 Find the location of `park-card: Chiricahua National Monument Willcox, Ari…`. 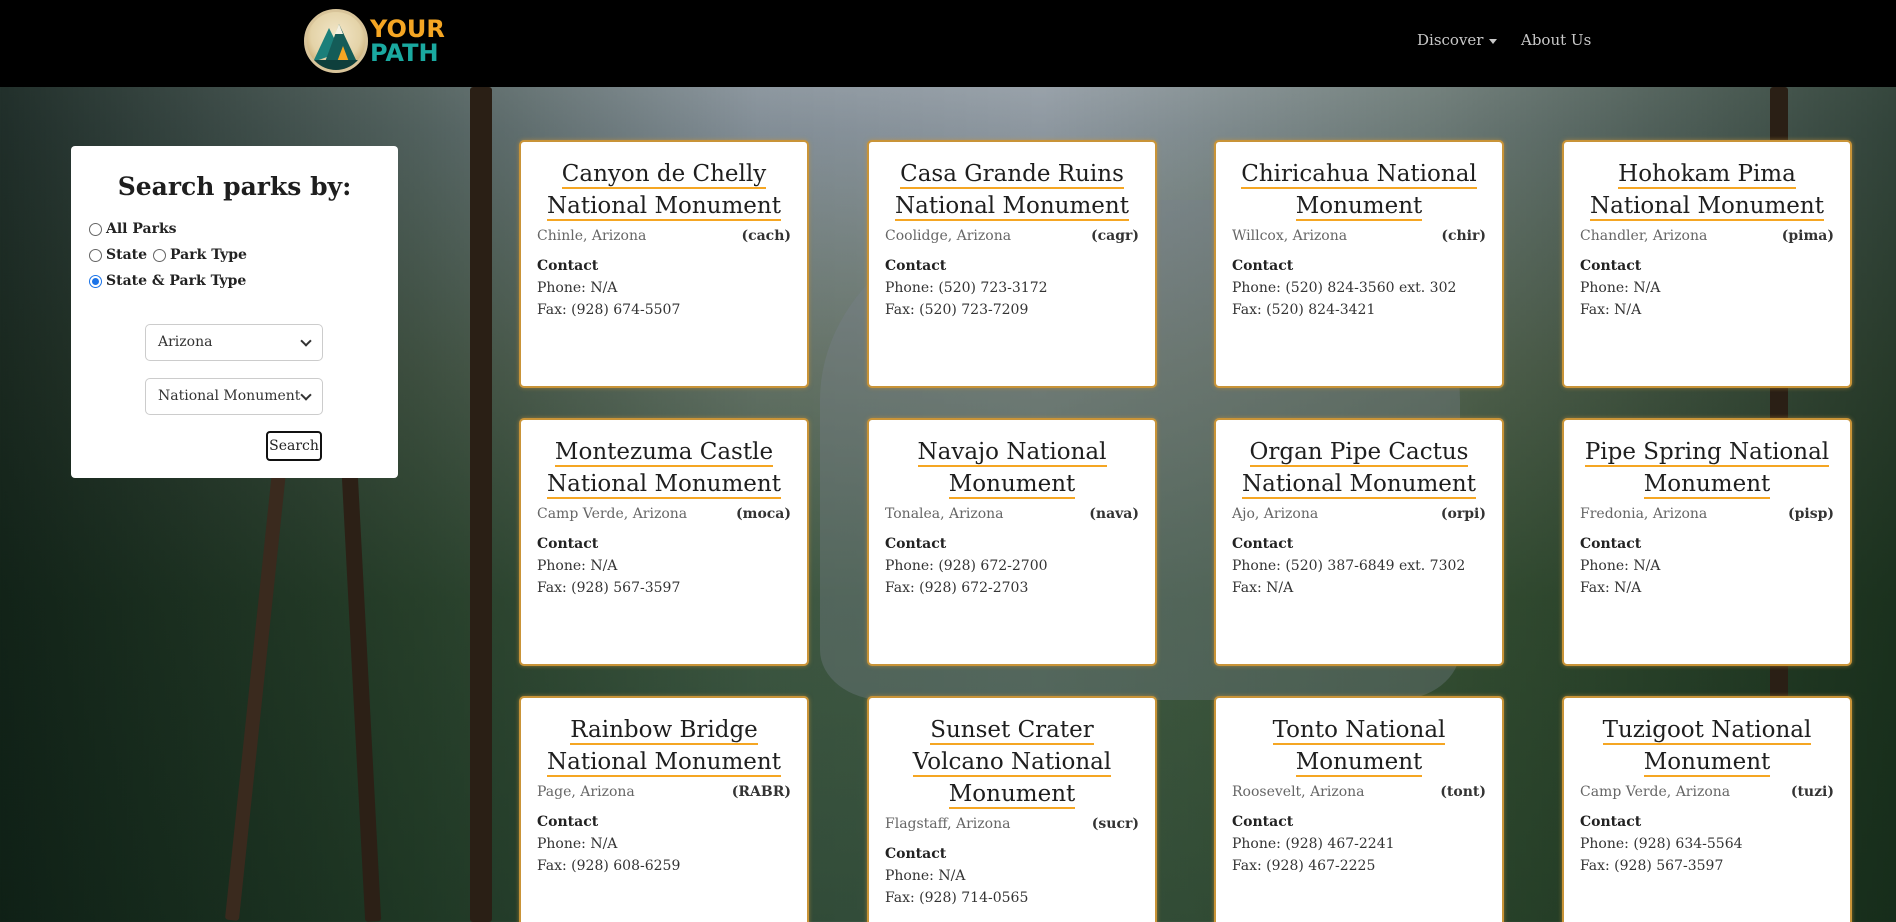

park-card: Chiricahua National Monument Willcox, Ari… is located at coordinates (1359, 264).